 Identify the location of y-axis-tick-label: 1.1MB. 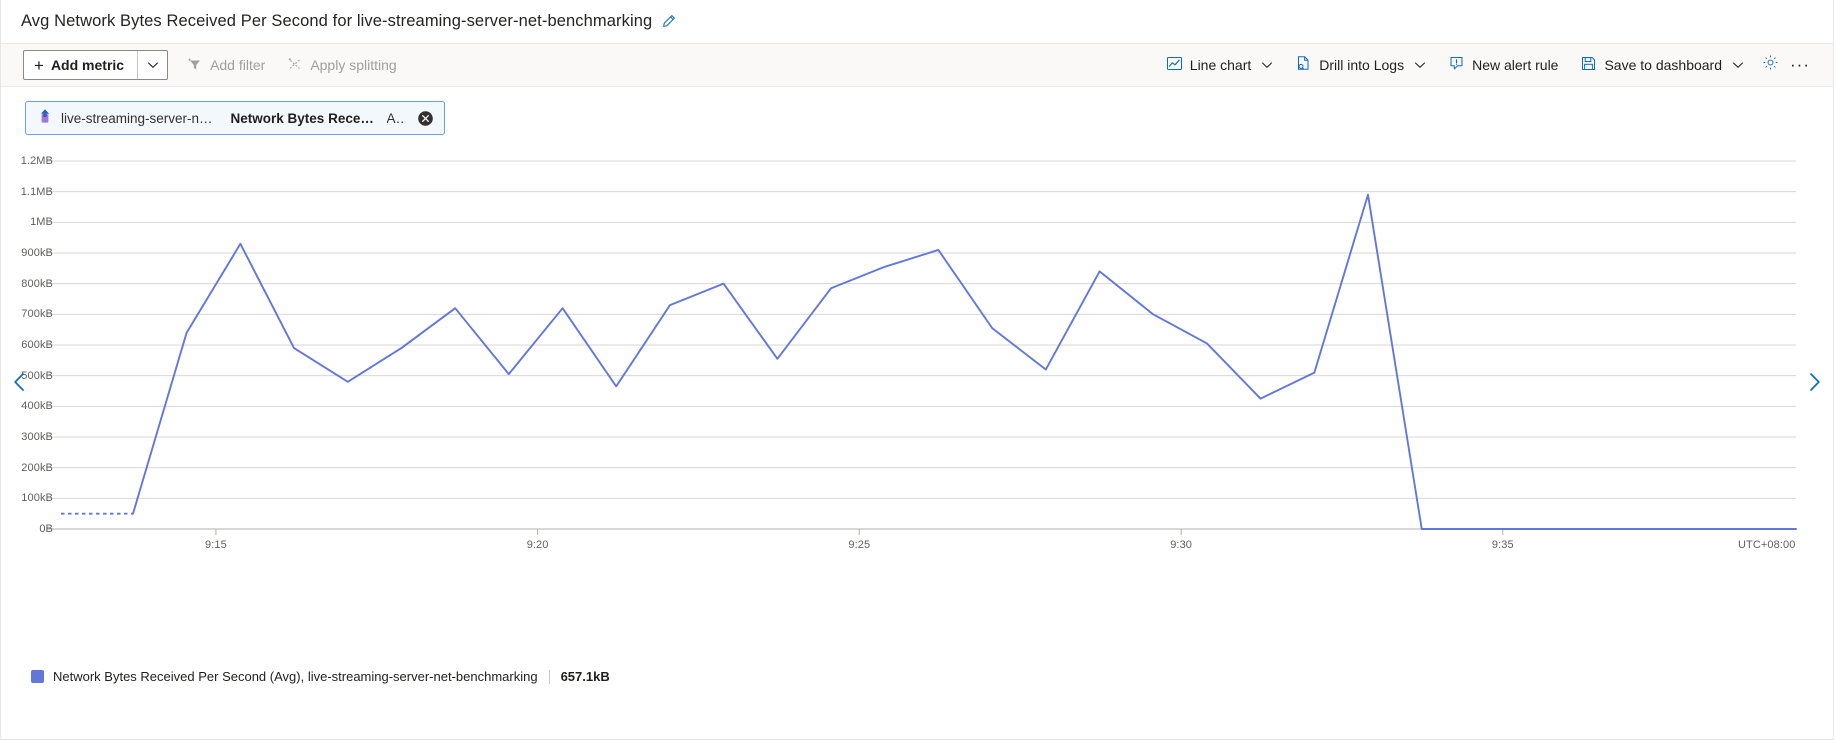
(36, 191).